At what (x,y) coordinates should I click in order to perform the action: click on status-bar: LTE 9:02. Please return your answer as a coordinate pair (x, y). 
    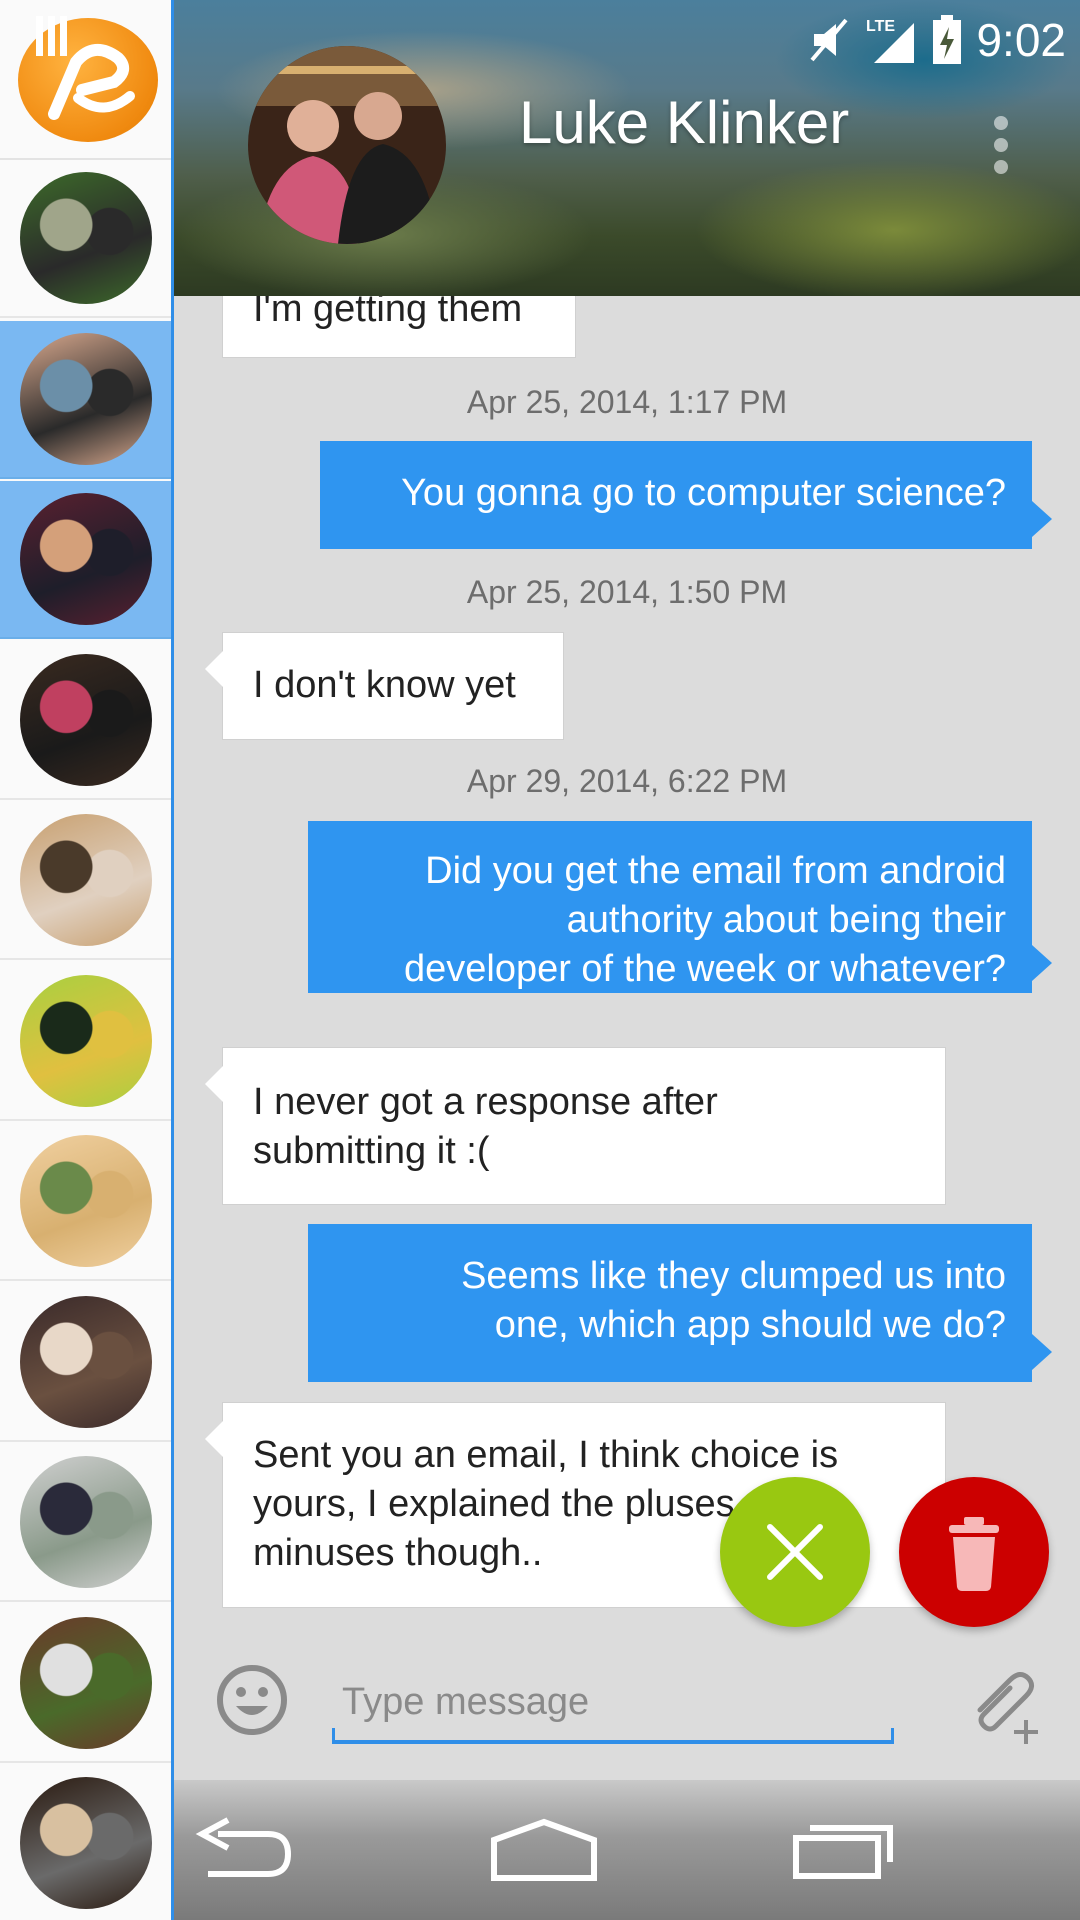
    Looking at the image, I should click on (937, 40).